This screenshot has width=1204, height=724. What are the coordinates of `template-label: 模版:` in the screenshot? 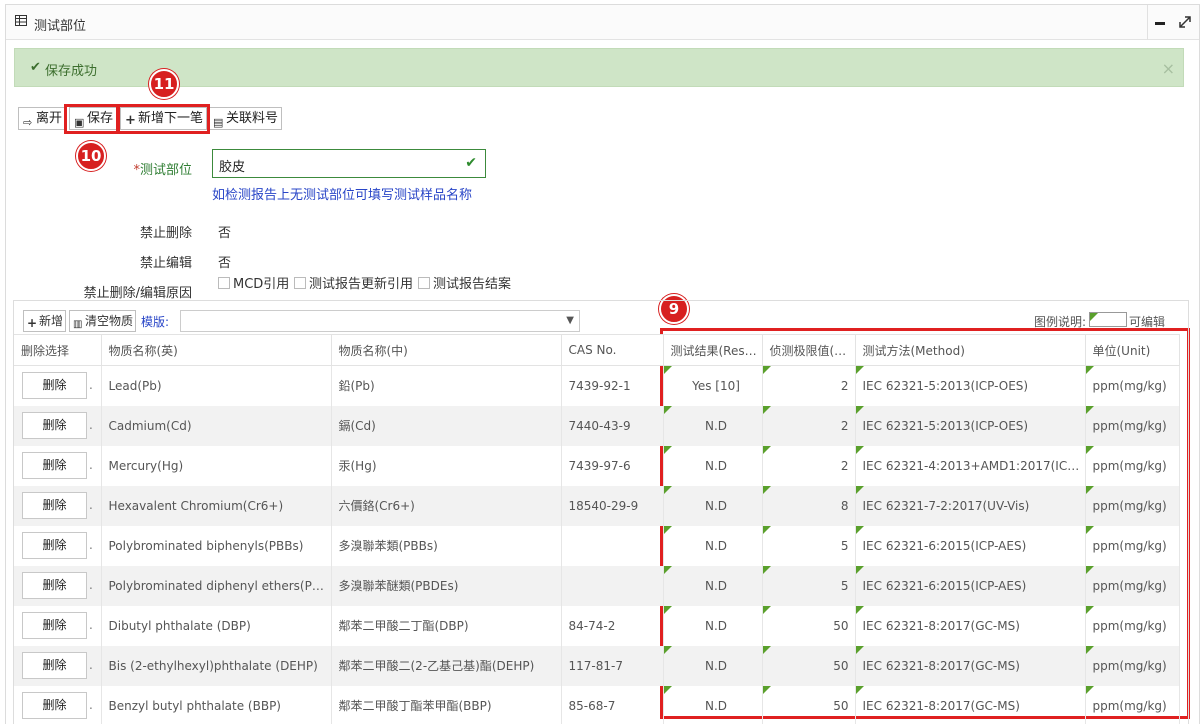 It's located at (155, 322).